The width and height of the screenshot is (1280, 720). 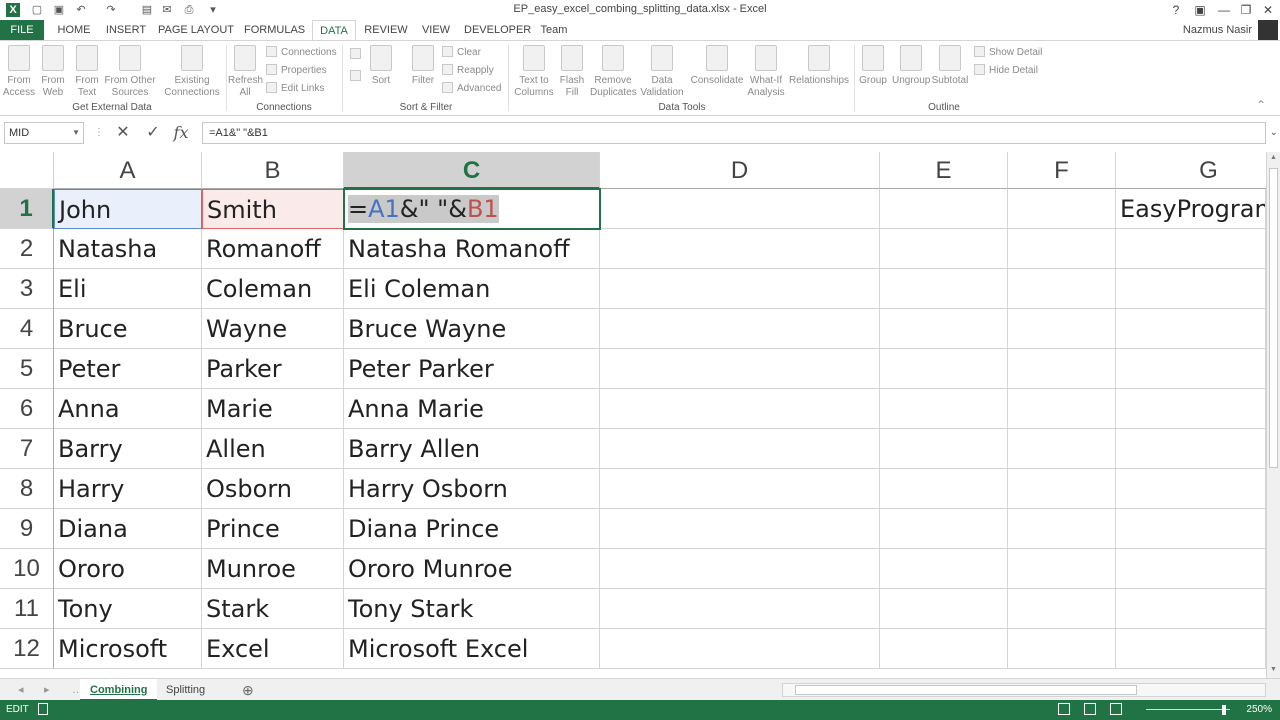 What do you see at coordinates (128, 649) in the screenshot?
I see `cell-a12: Microsoft` at bounding box center [128, 649].